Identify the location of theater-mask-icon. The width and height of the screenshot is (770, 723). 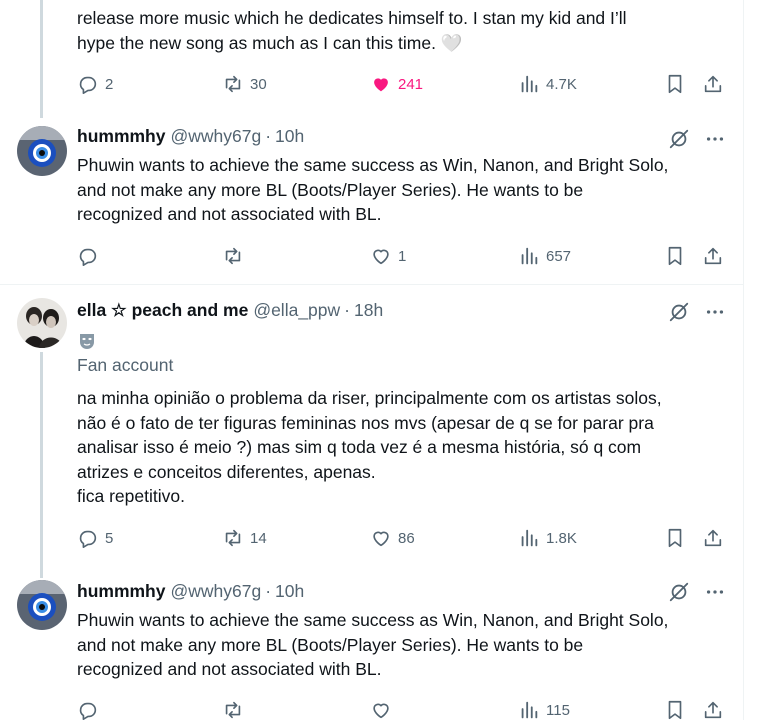
(87, 341).